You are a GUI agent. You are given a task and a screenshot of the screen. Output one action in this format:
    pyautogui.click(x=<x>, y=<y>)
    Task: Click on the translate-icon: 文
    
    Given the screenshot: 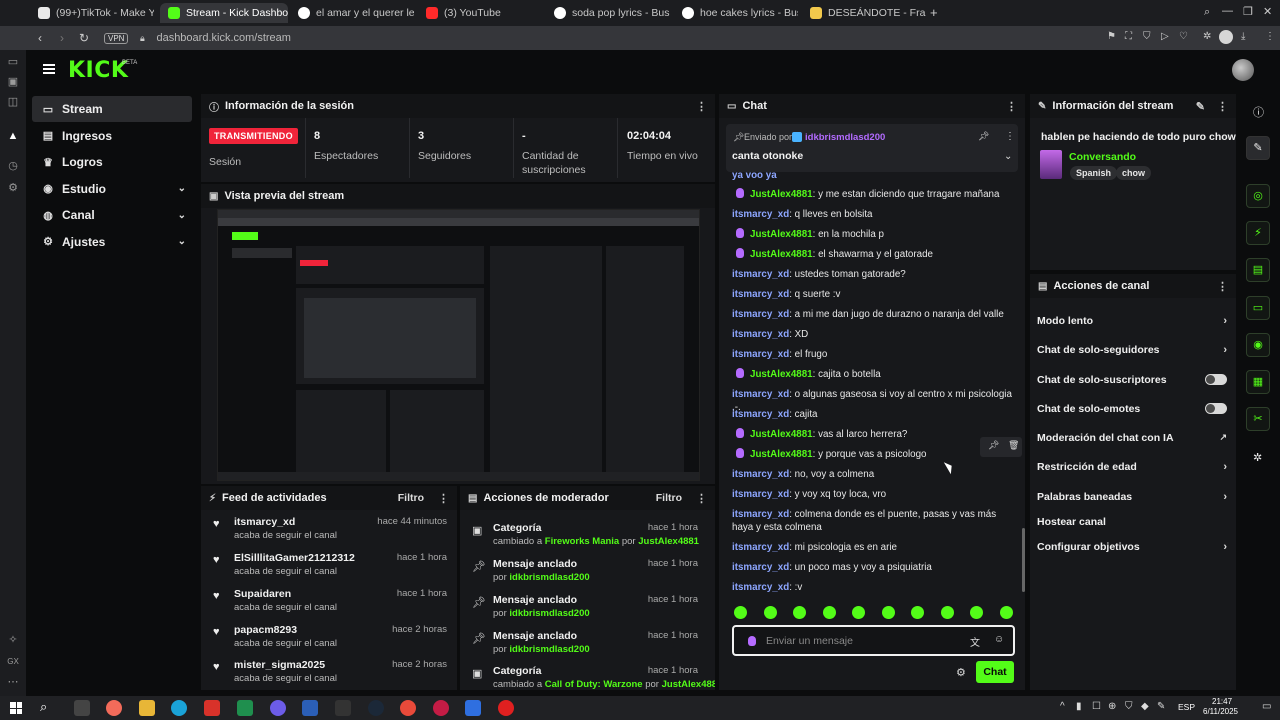 What is the action you would take?
    pyautogui.click(x=975, y=641)
    